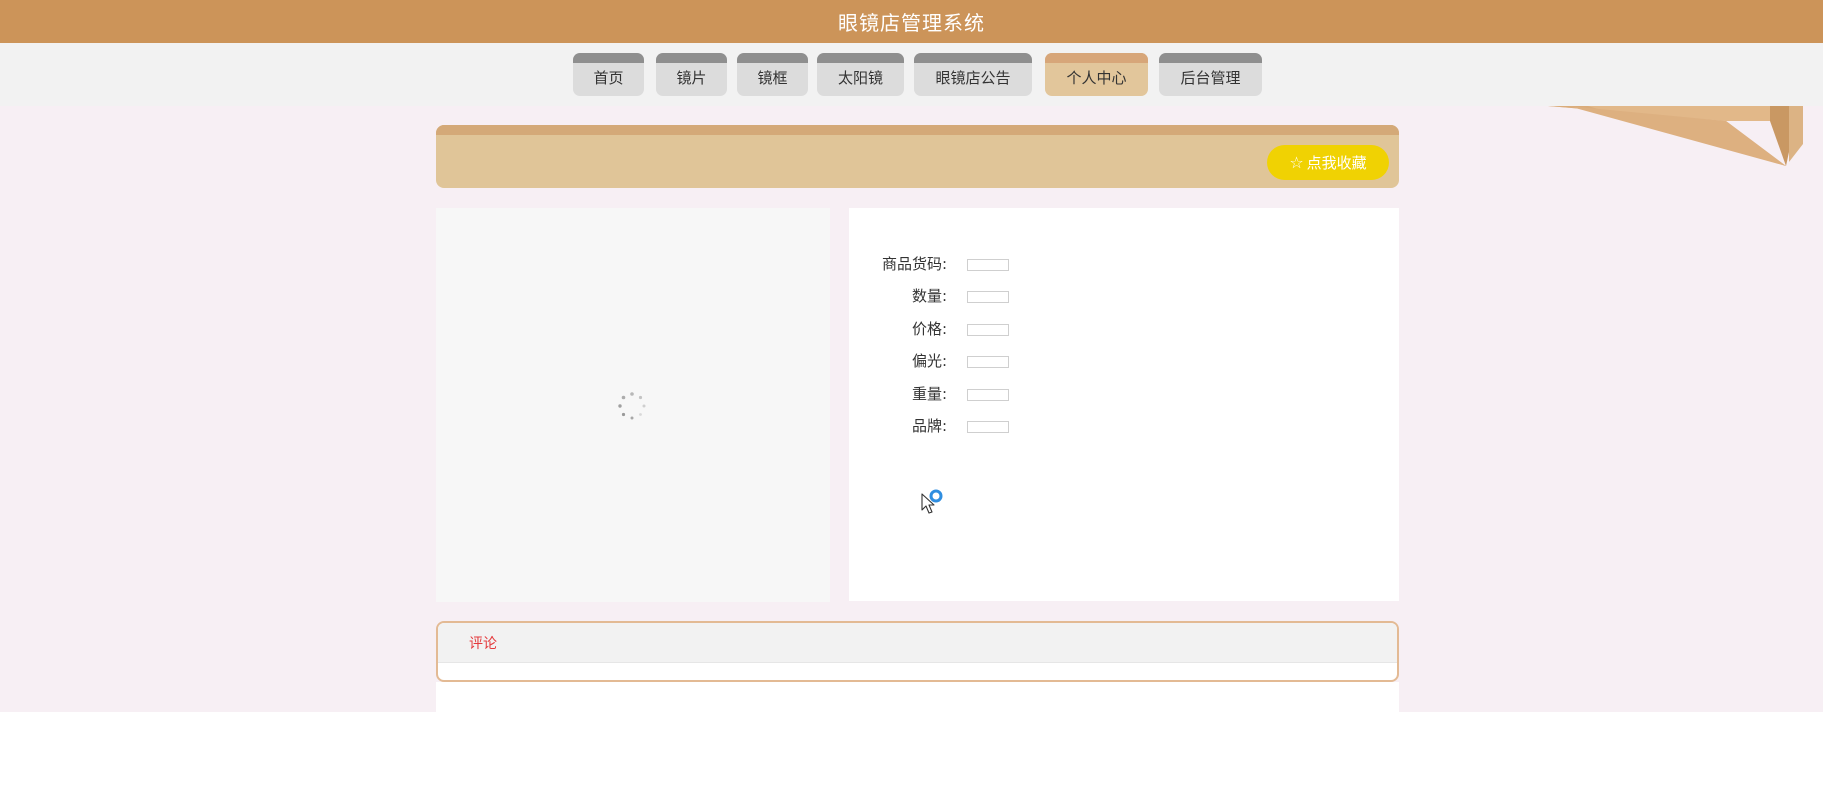 The height and width of the screenshot is (804, 1823). I want to click on product-banner, so click(917, 156).